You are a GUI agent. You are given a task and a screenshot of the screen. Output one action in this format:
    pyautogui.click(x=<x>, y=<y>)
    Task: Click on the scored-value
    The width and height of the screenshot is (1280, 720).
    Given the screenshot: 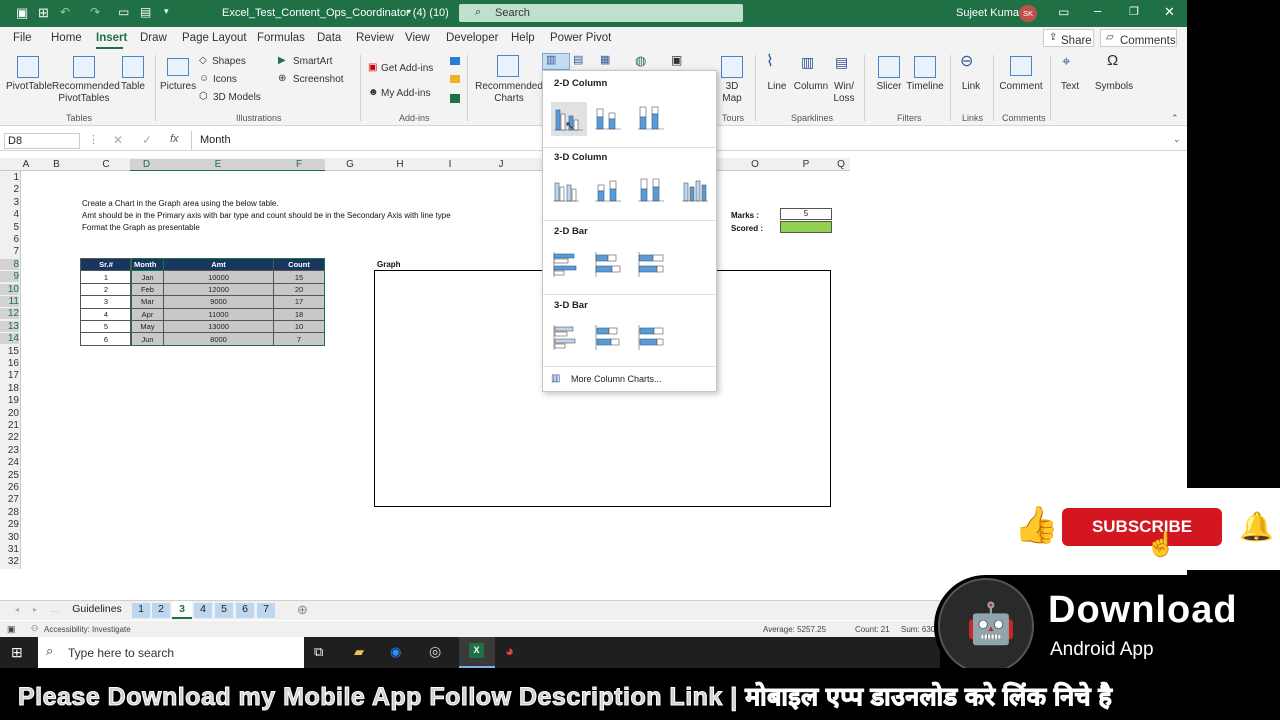 What is the action you would take?
    pyautogui.click(x=806, y=227)
    